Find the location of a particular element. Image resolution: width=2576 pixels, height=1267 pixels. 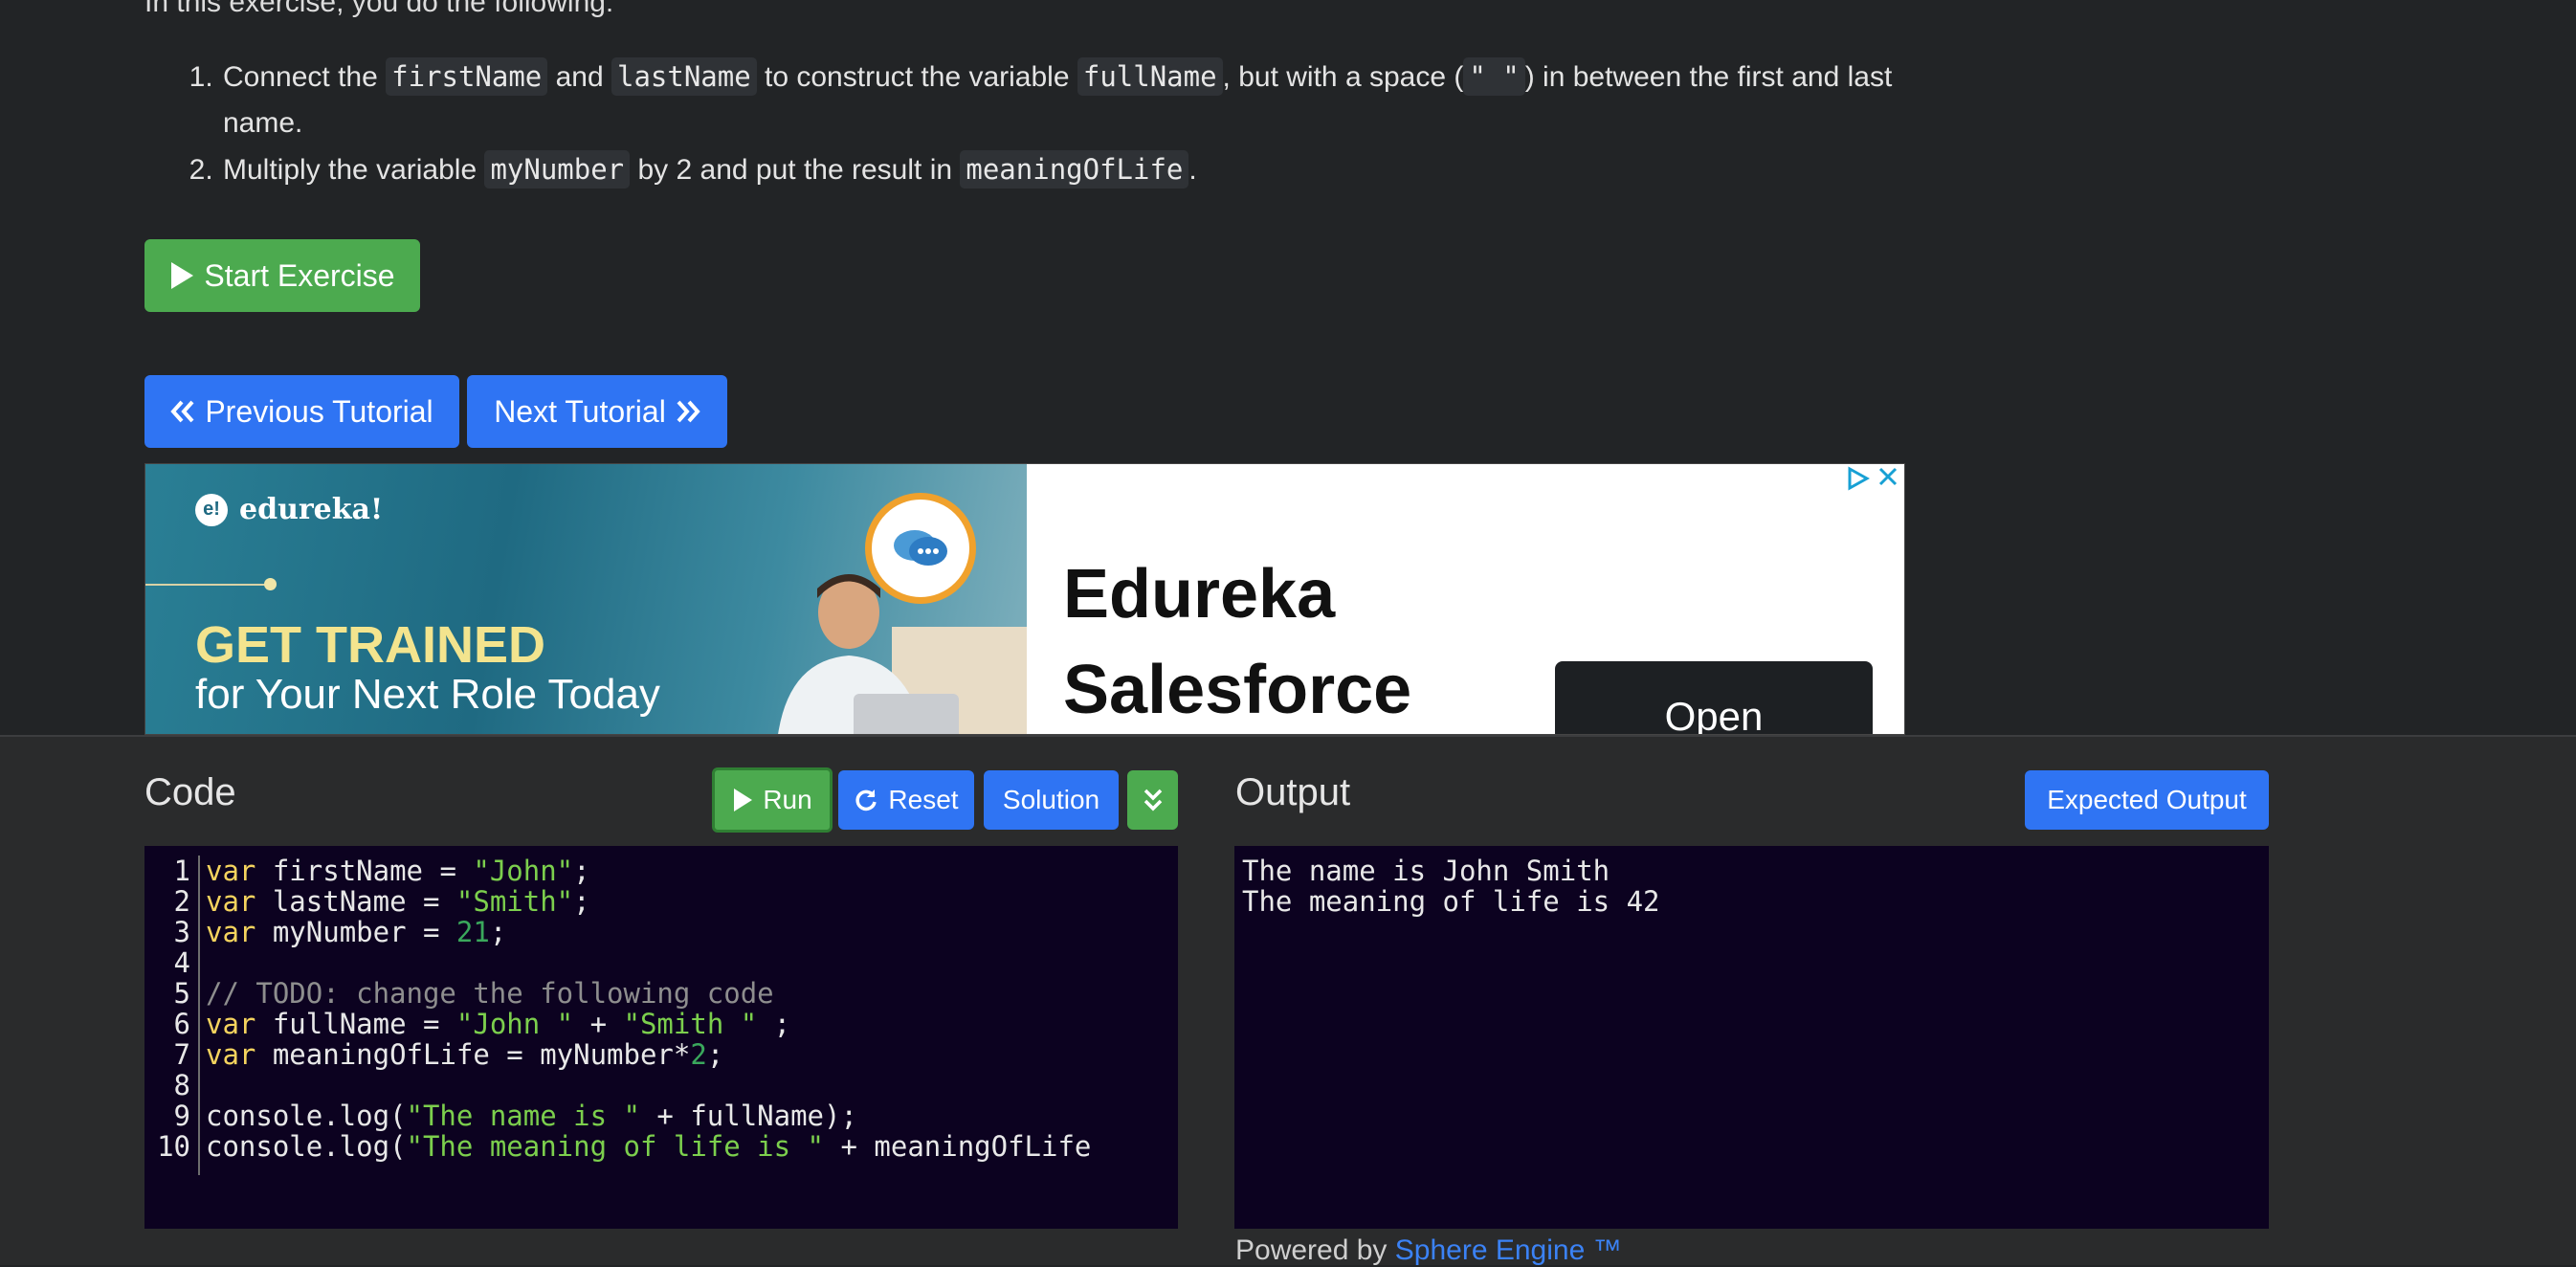

step-text: to construct the variable is located at coordinates (916, 77).